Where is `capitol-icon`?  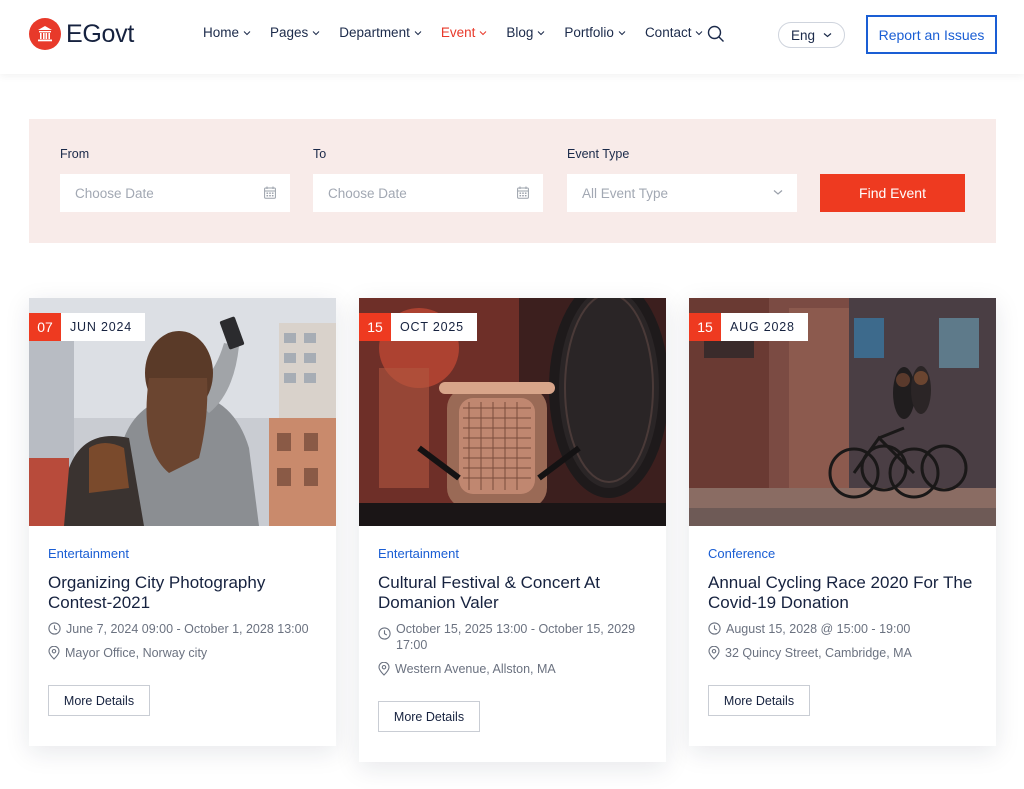
capitol-icon is located at coordinates (45, 34).